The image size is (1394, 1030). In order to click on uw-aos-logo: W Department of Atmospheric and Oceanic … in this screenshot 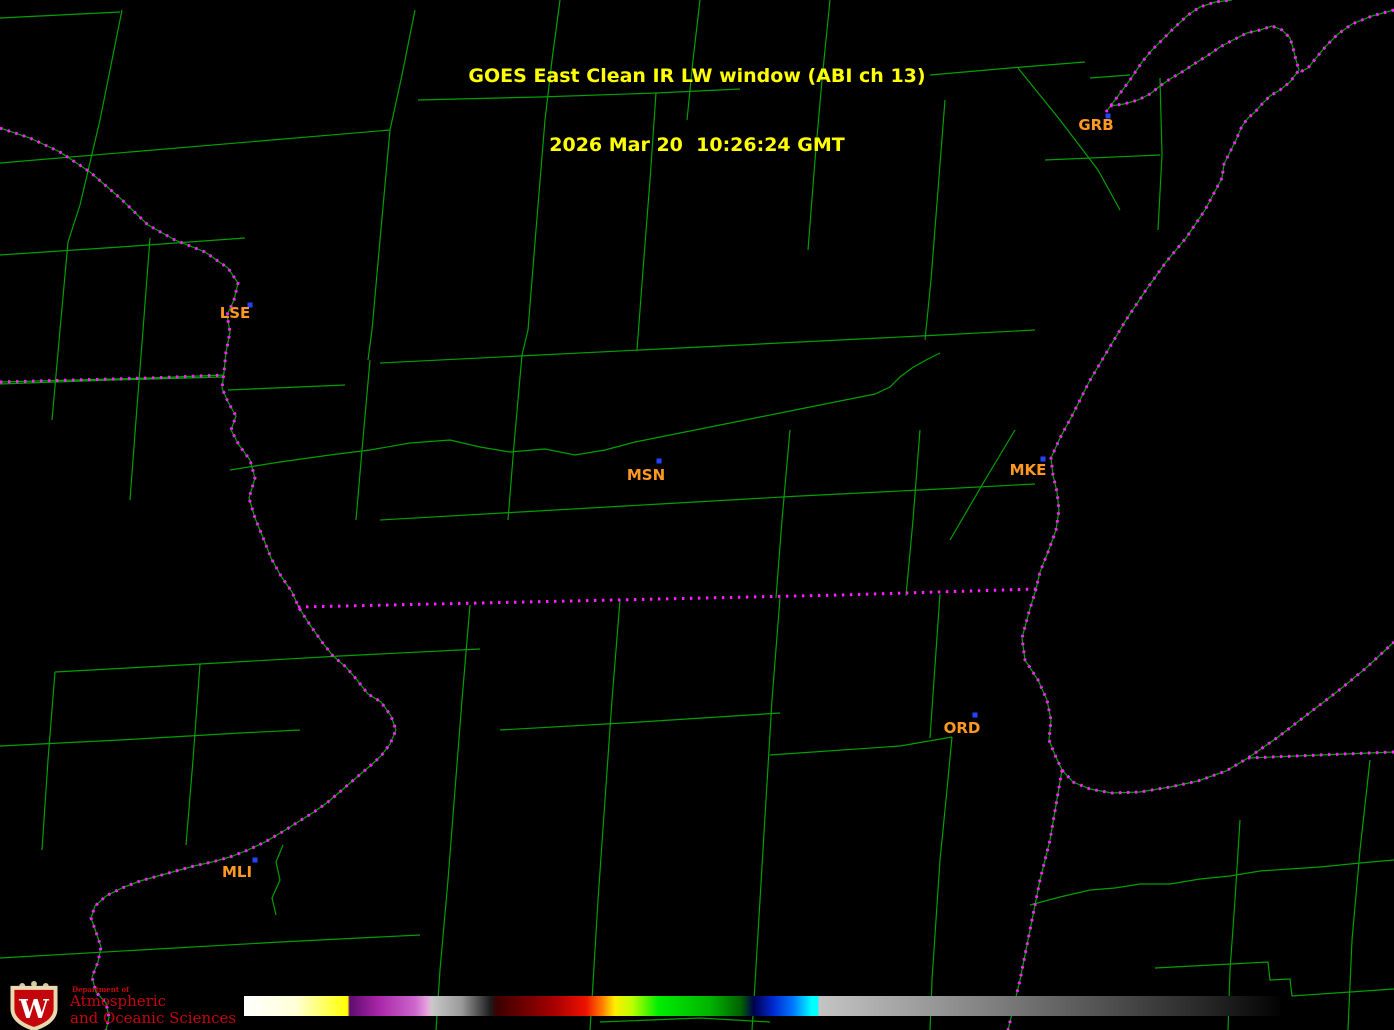, I will do `click(158, 1005)`.